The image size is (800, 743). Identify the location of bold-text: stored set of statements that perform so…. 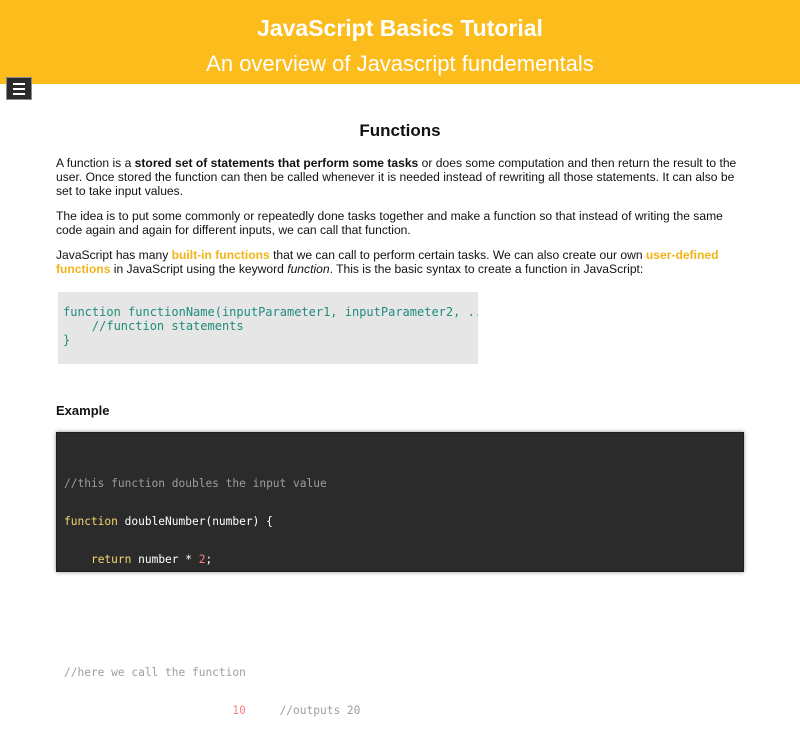
(276, 163).